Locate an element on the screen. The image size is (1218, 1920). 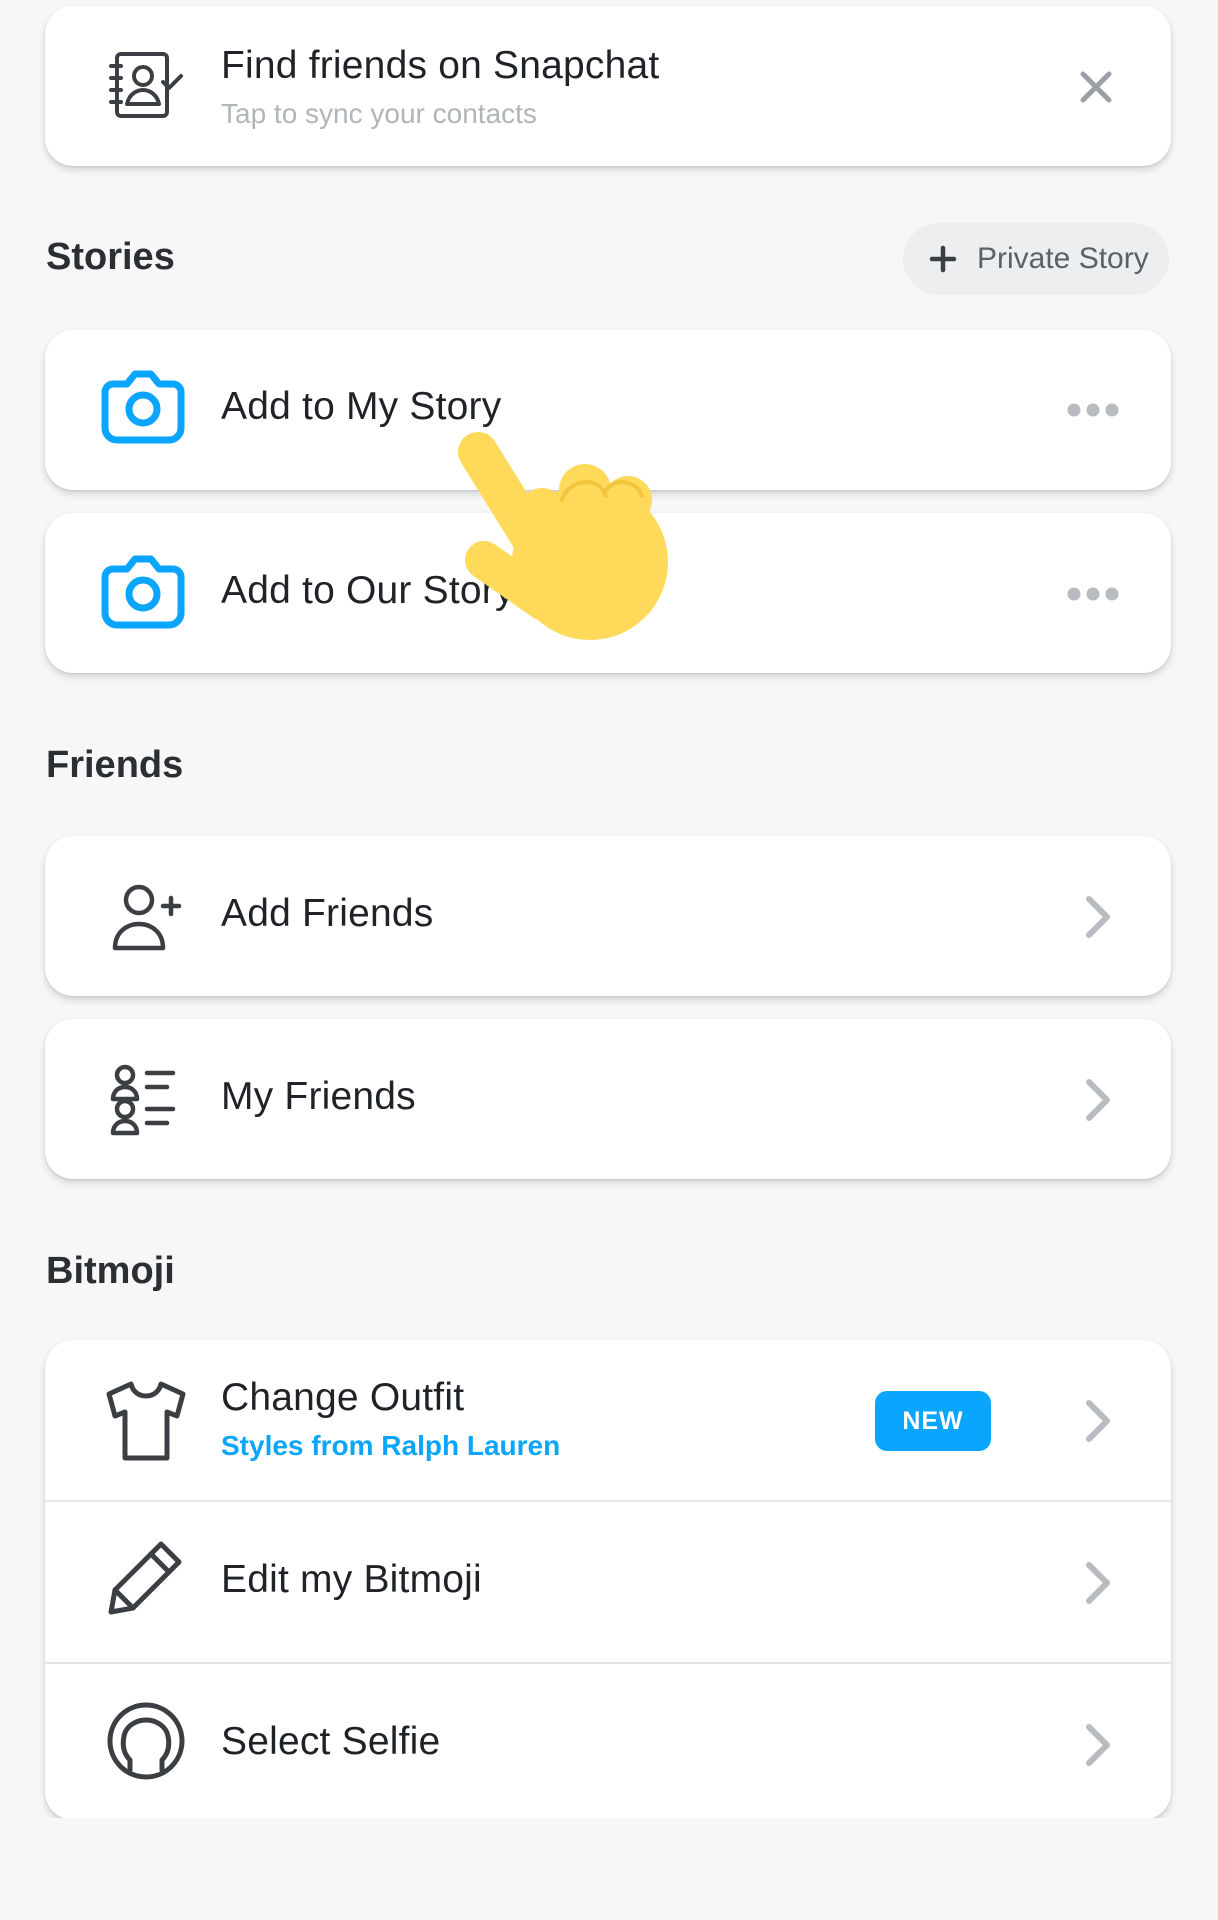
select-selfie-label: Select Selfie is located at coordinates (331, 1741).